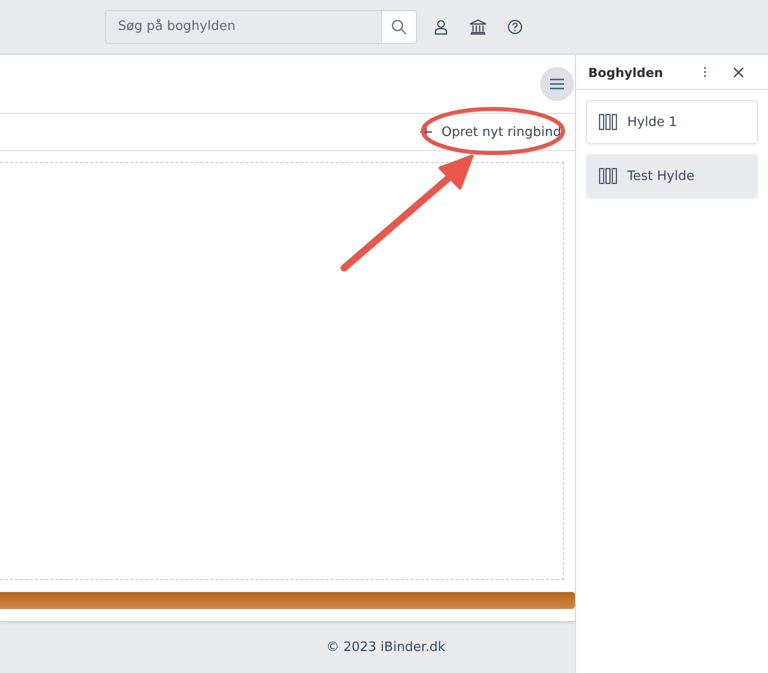  Describe the element at coordinates (672, 122) in the screenshot. I see `shelf-item: Hylde 1` at that location.